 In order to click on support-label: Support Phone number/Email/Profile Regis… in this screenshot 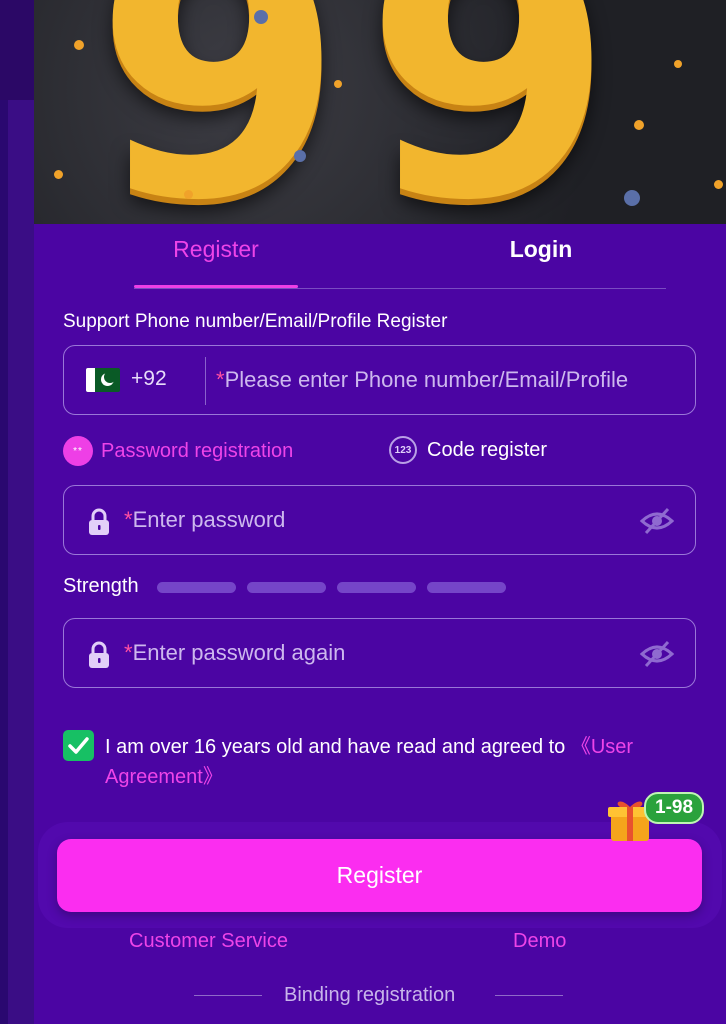, I will do `click(255, 321)`.